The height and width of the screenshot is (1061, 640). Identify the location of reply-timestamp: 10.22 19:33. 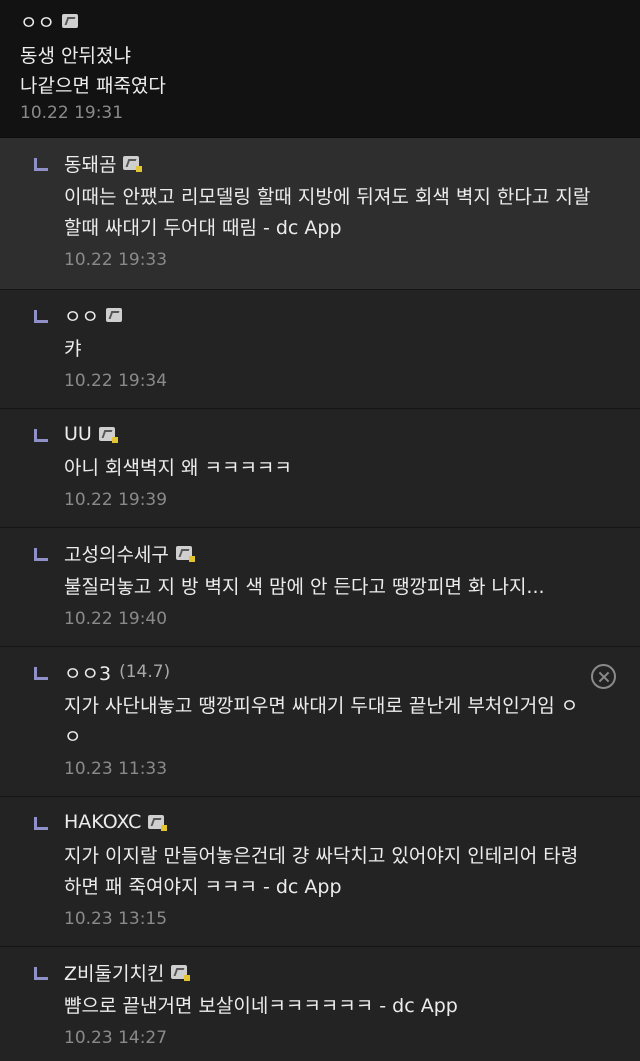
(116, 260).